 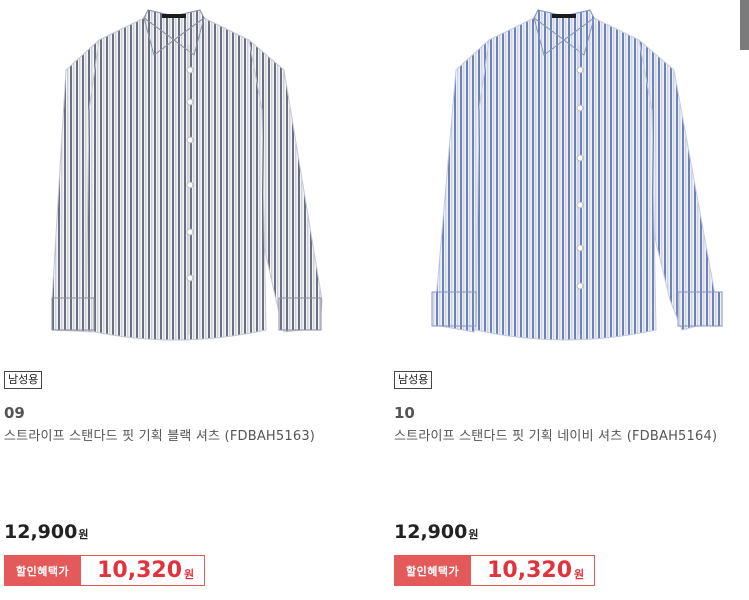 What do you see at coordinates (14, 413) in the screenshot?
I see `product-number: 09` at bounding box center [14, 413].